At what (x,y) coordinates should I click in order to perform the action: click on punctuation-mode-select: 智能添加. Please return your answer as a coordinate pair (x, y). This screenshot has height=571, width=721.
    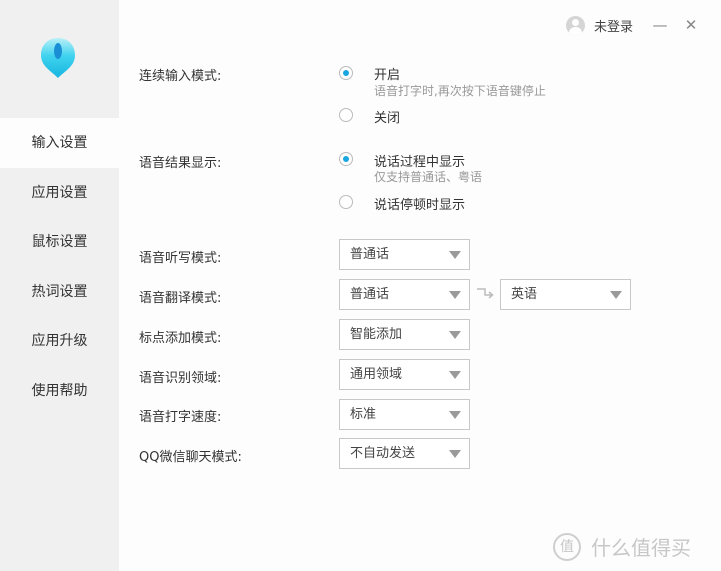
    Looking at the image, I should click on (404, 334).